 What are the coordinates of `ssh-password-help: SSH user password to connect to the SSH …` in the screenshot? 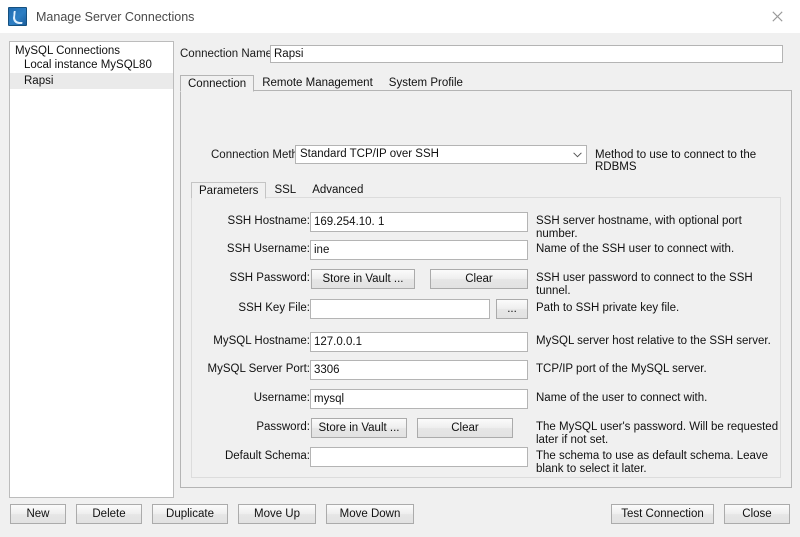 It's located at (644, 284).